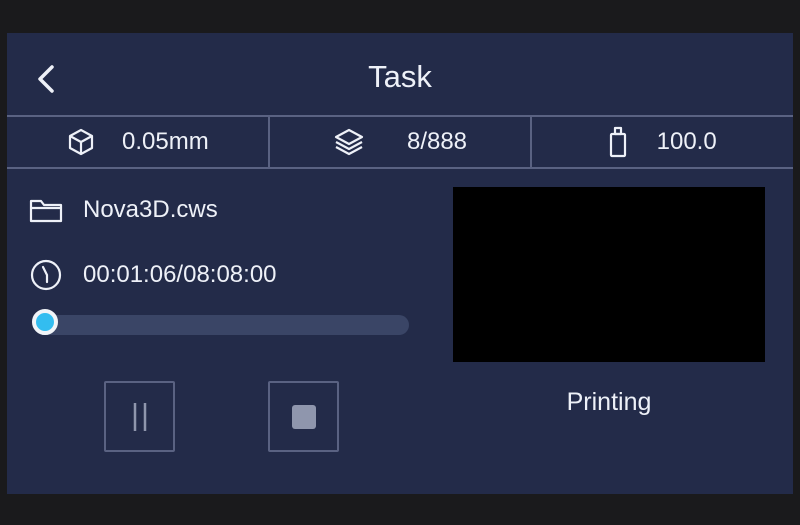 This screenshot has height=525, width=800. Describe the element at coordinates (165, 141) in the screenshot. I see `layer-thickness-value: 0.05mm` at that location.